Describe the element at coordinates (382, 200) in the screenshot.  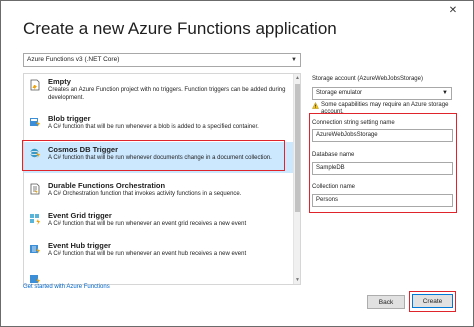
I see `collection-name-input: Persons` at that location.